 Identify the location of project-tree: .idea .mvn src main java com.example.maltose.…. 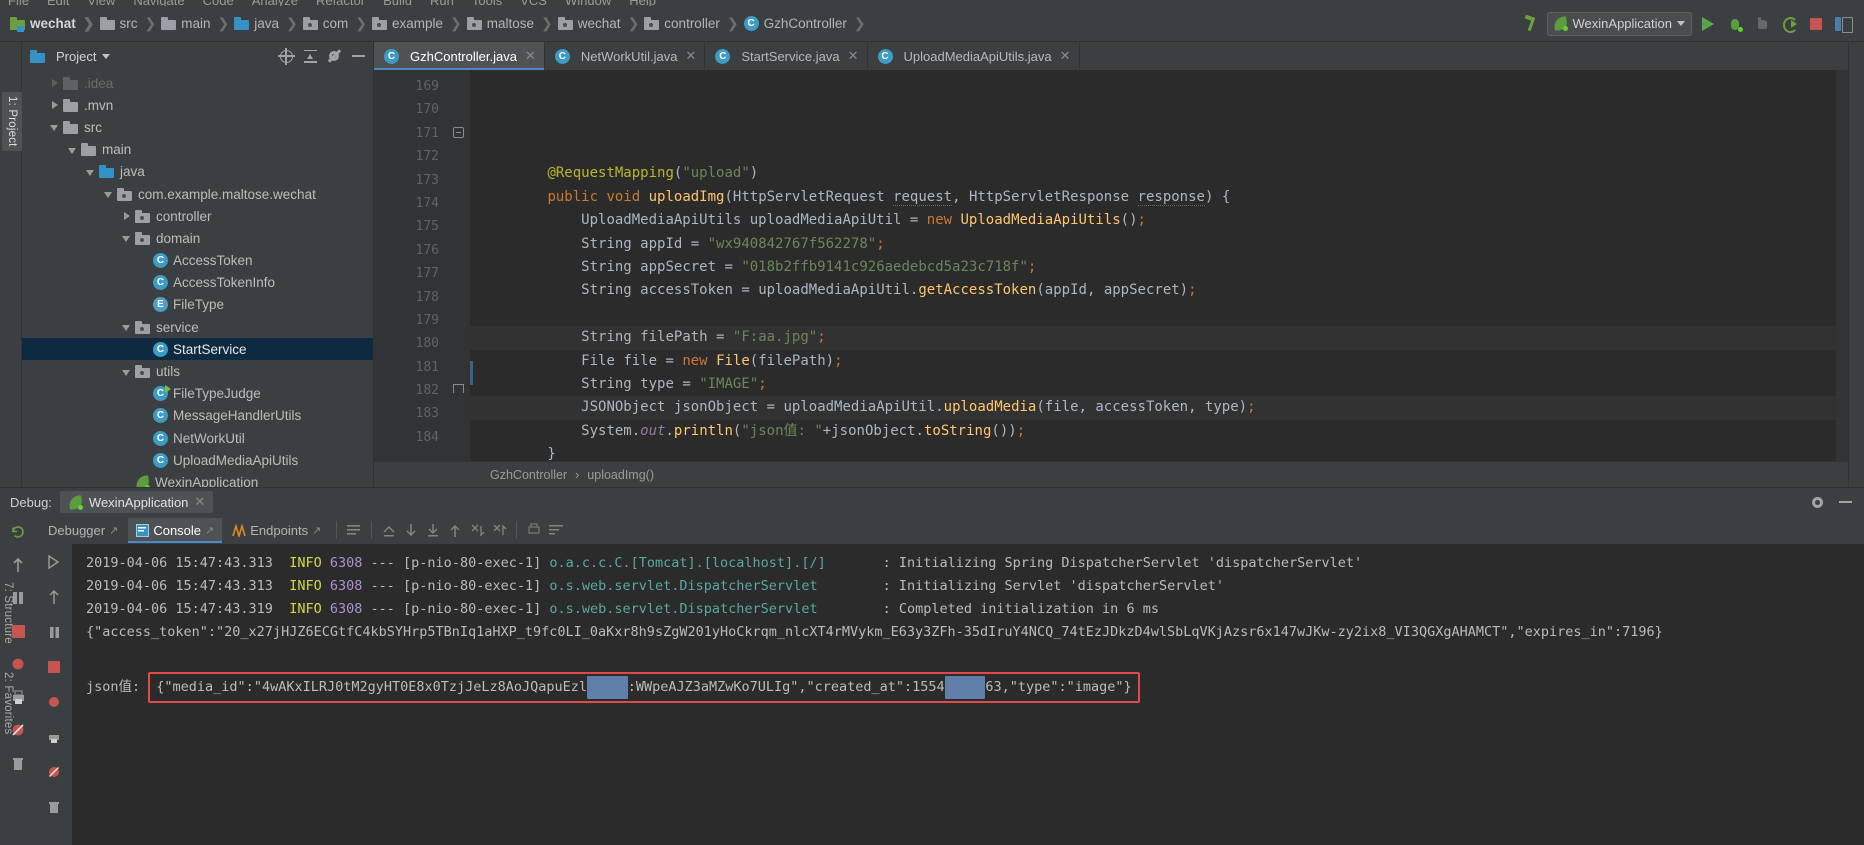
(197, 278).